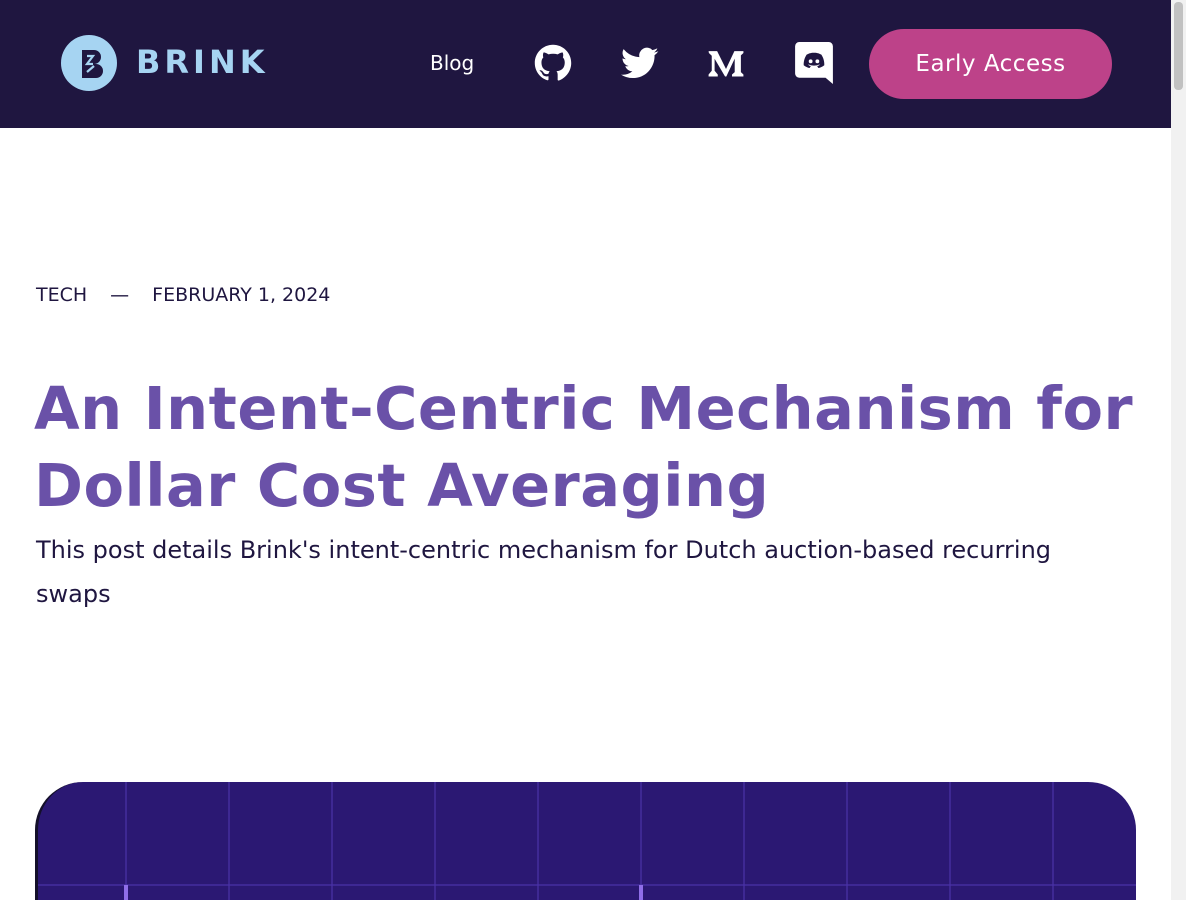 This screenshot has width=1186, height=900. Describe the element at coordinates (1178, 450) in the screenshot. I see `vertical-scrollbar` at that location.